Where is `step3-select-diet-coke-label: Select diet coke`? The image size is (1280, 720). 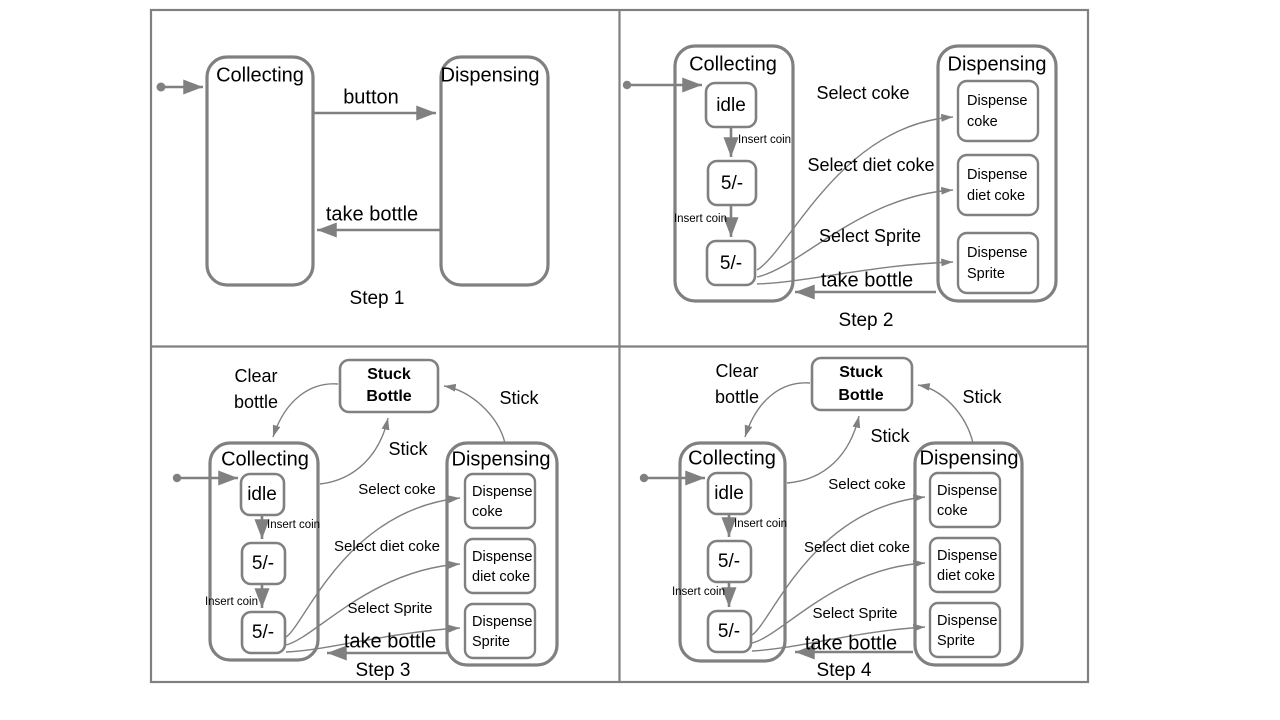
step3-select-diet-coke-label: Select diet coke is located at coordinates (387, 546).